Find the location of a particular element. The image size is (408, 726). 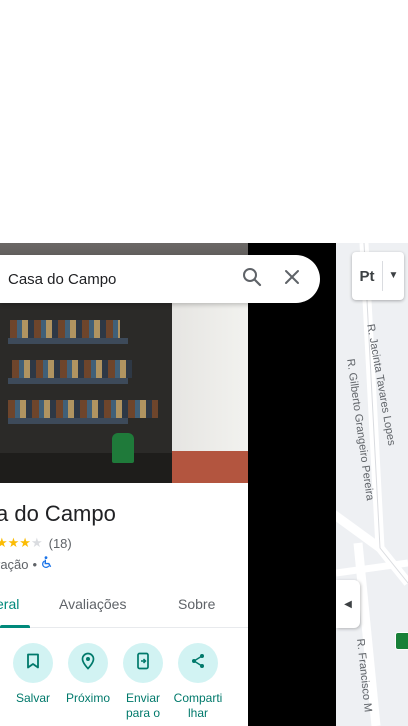

place-category: ração is located at coordinates (14, 564).